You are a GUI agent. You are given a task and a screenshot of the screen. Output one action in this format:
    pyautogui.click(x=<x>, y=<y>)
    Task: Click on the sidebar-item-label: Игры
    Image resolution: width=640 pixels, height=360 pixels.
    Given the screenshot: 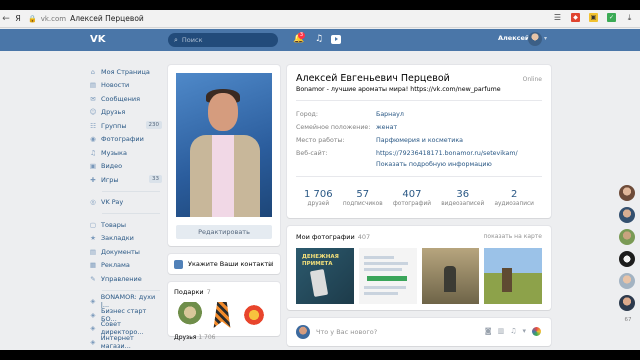 What is the action you would take?
    pyautogui.click(x=110, y=179)
    